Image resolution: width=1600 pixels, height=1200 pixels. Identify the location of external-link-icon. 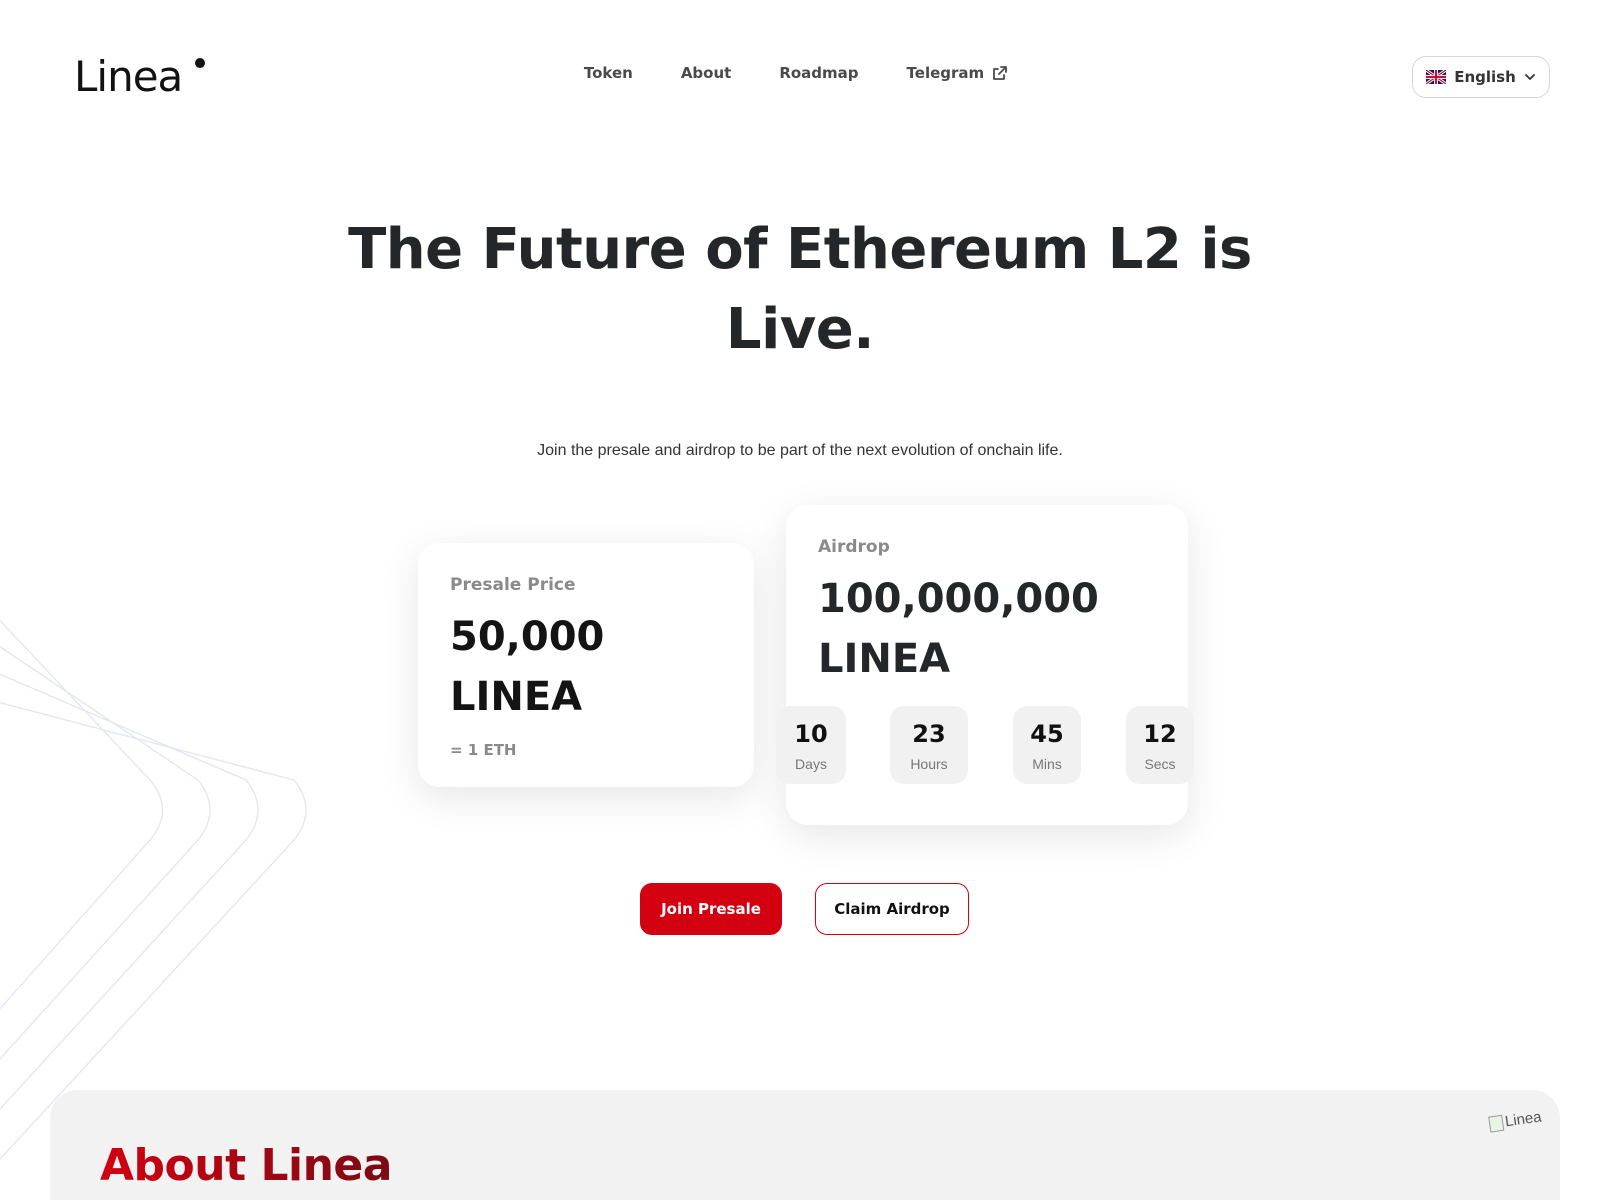
(1000, 73).